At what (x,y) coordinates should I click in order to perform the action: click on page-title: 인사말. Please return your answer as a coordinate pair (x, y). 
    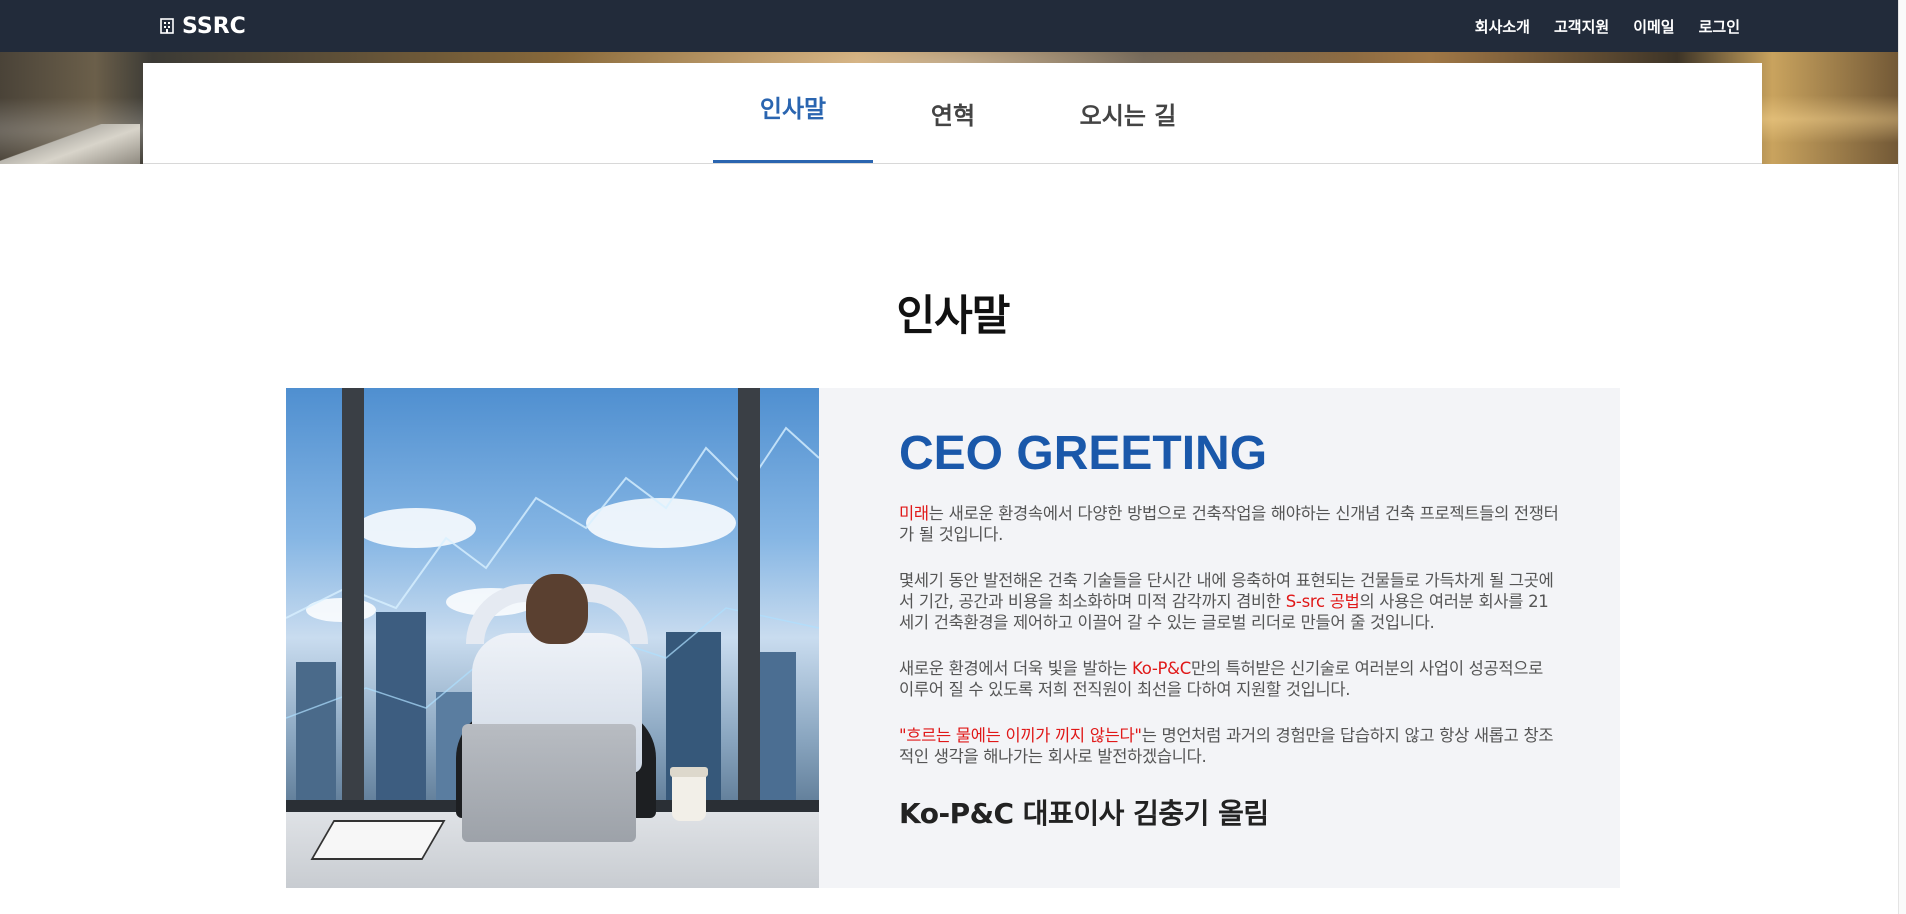
    Looking at the image, I should click on (953, 315).